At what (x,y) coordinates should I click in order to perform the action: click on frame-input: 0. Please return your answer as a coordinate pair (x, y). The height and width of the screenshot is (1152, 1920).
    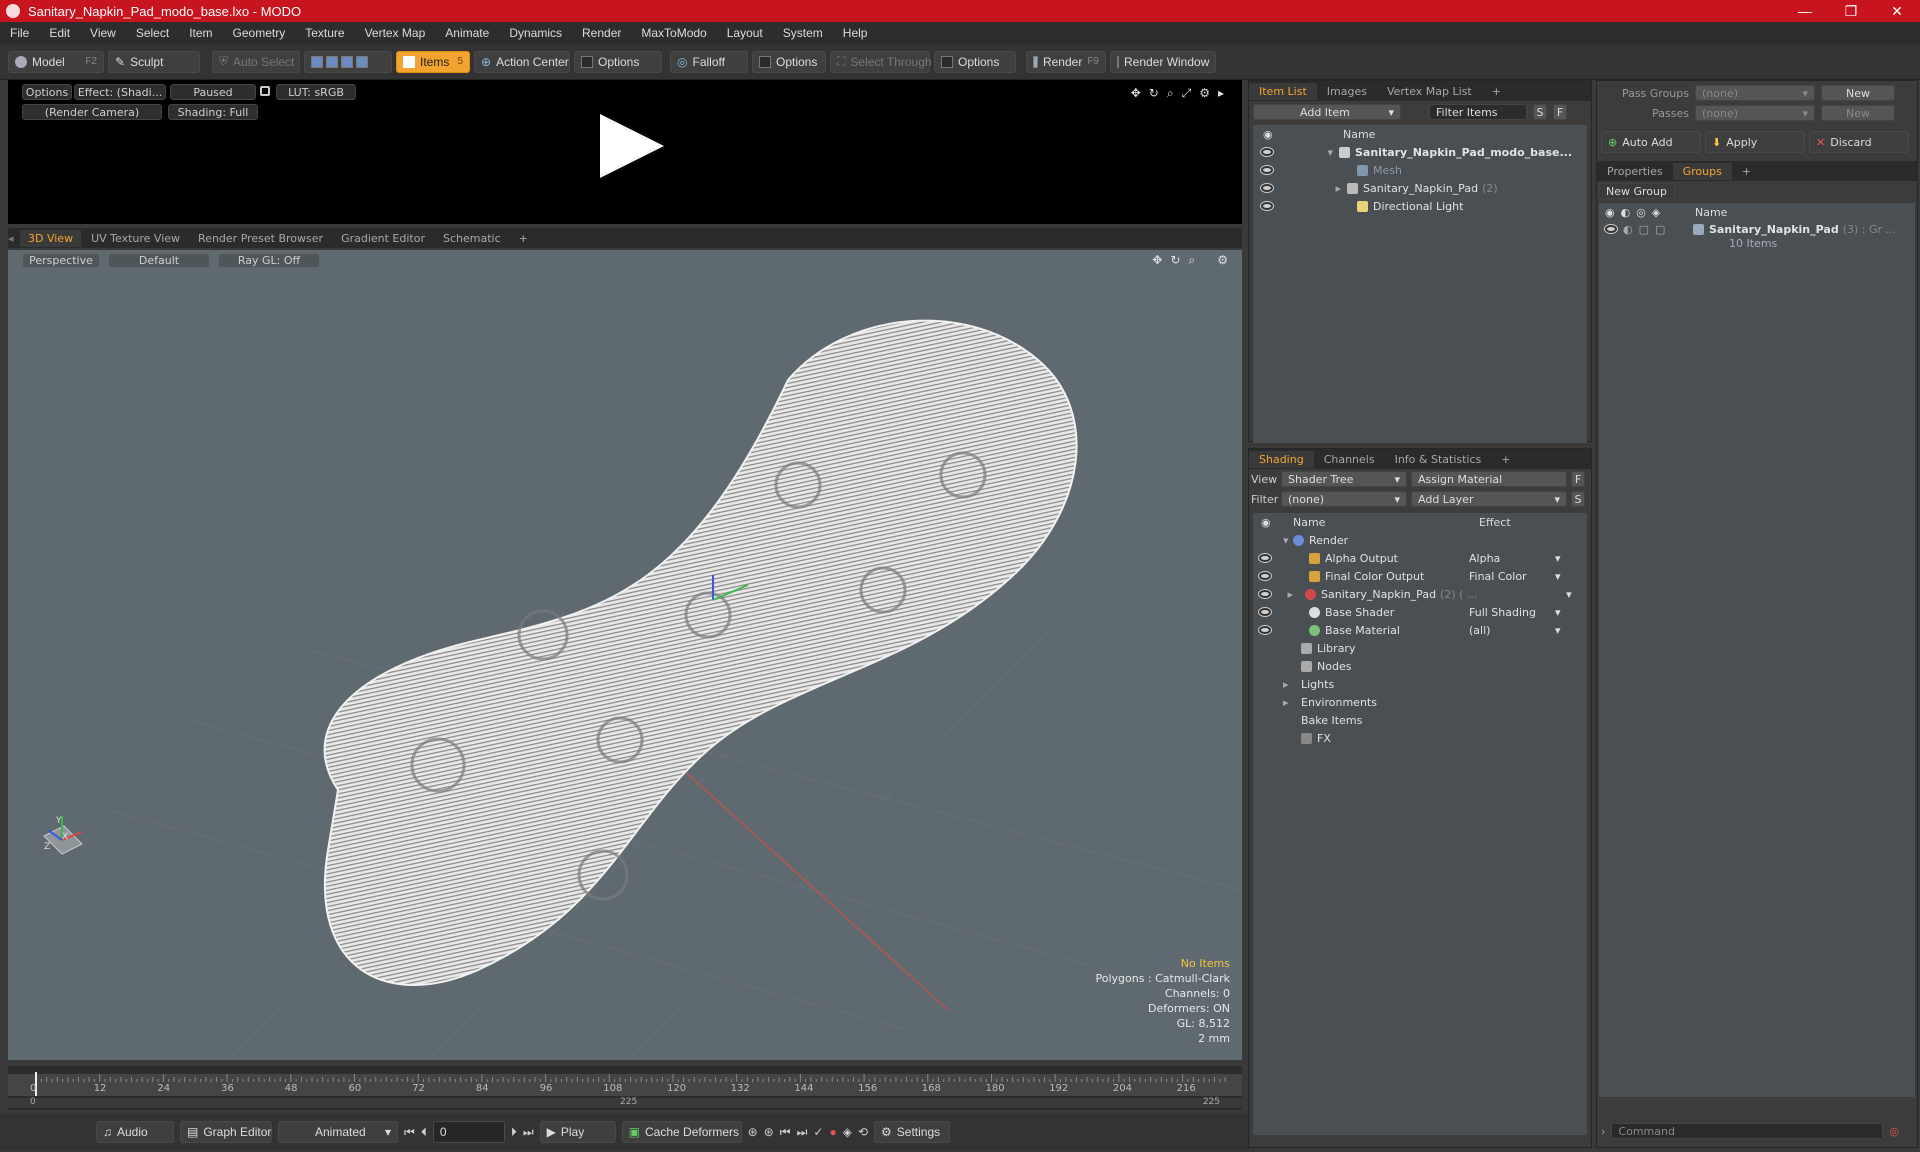
    Looking at the image, I should click on (468, 1132).